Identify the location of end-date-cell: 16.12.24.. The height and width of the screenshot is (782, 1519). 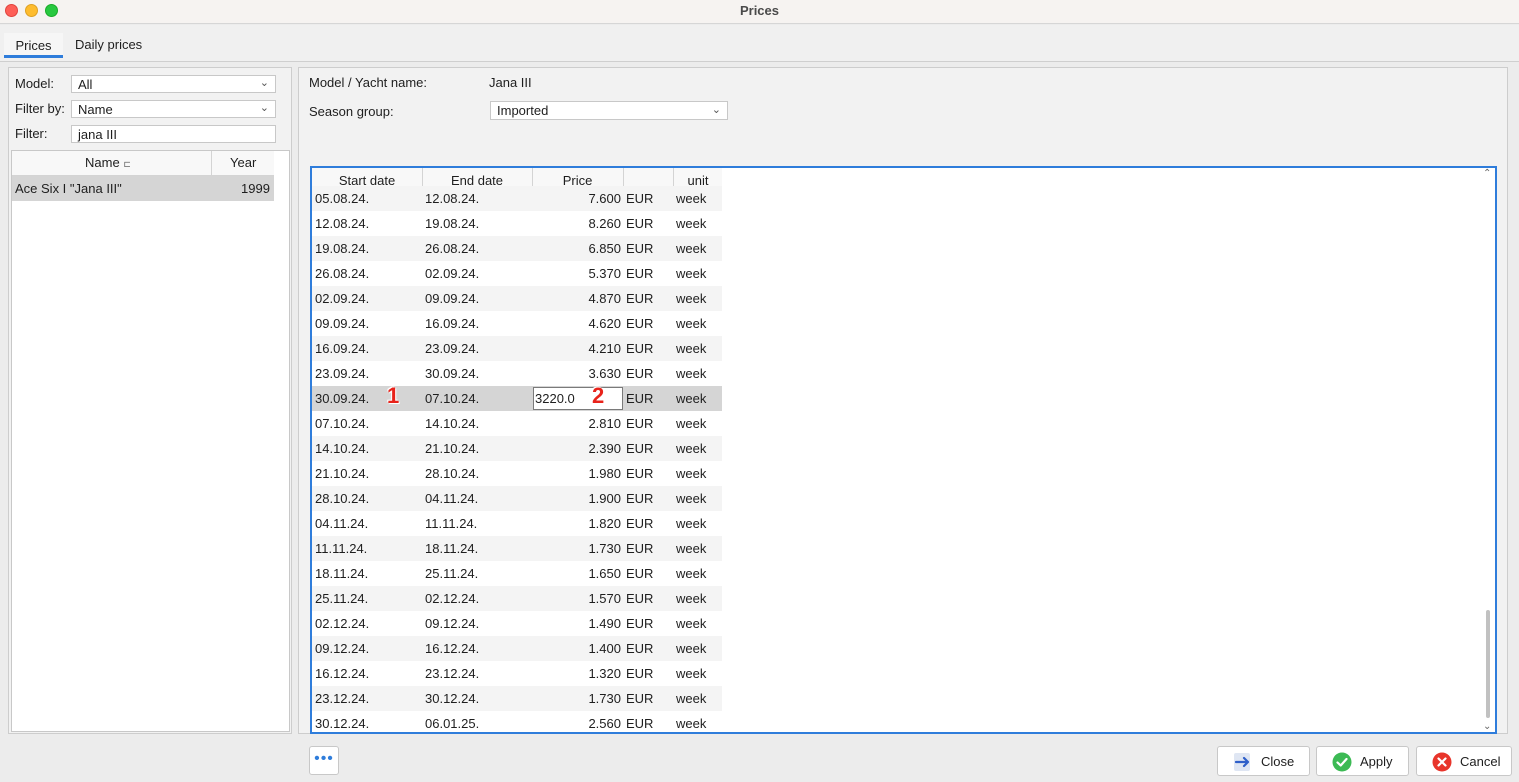
(452, 648).